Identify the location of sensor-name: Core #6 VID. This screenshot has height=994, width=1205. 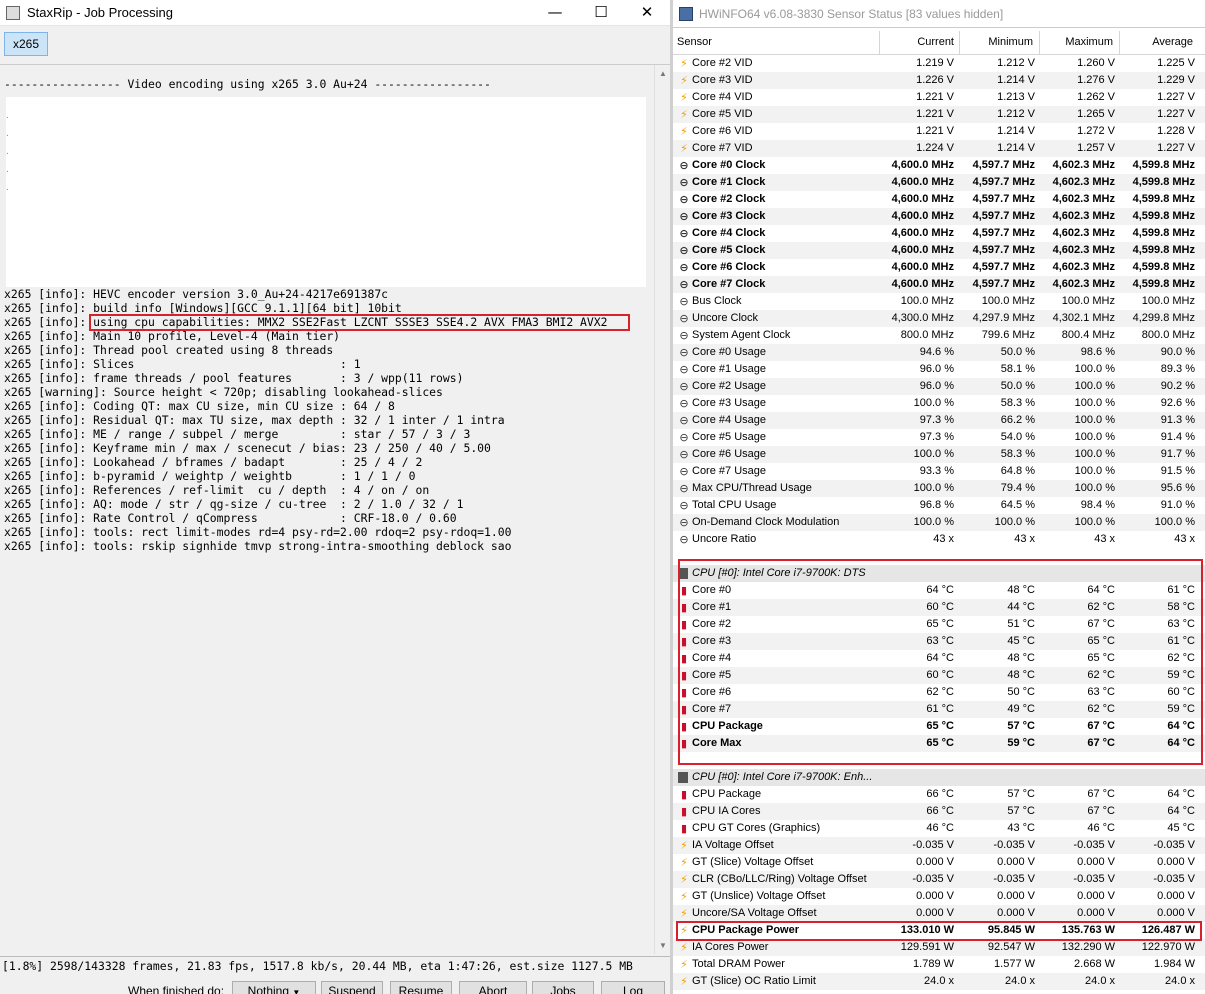
(722, 131).